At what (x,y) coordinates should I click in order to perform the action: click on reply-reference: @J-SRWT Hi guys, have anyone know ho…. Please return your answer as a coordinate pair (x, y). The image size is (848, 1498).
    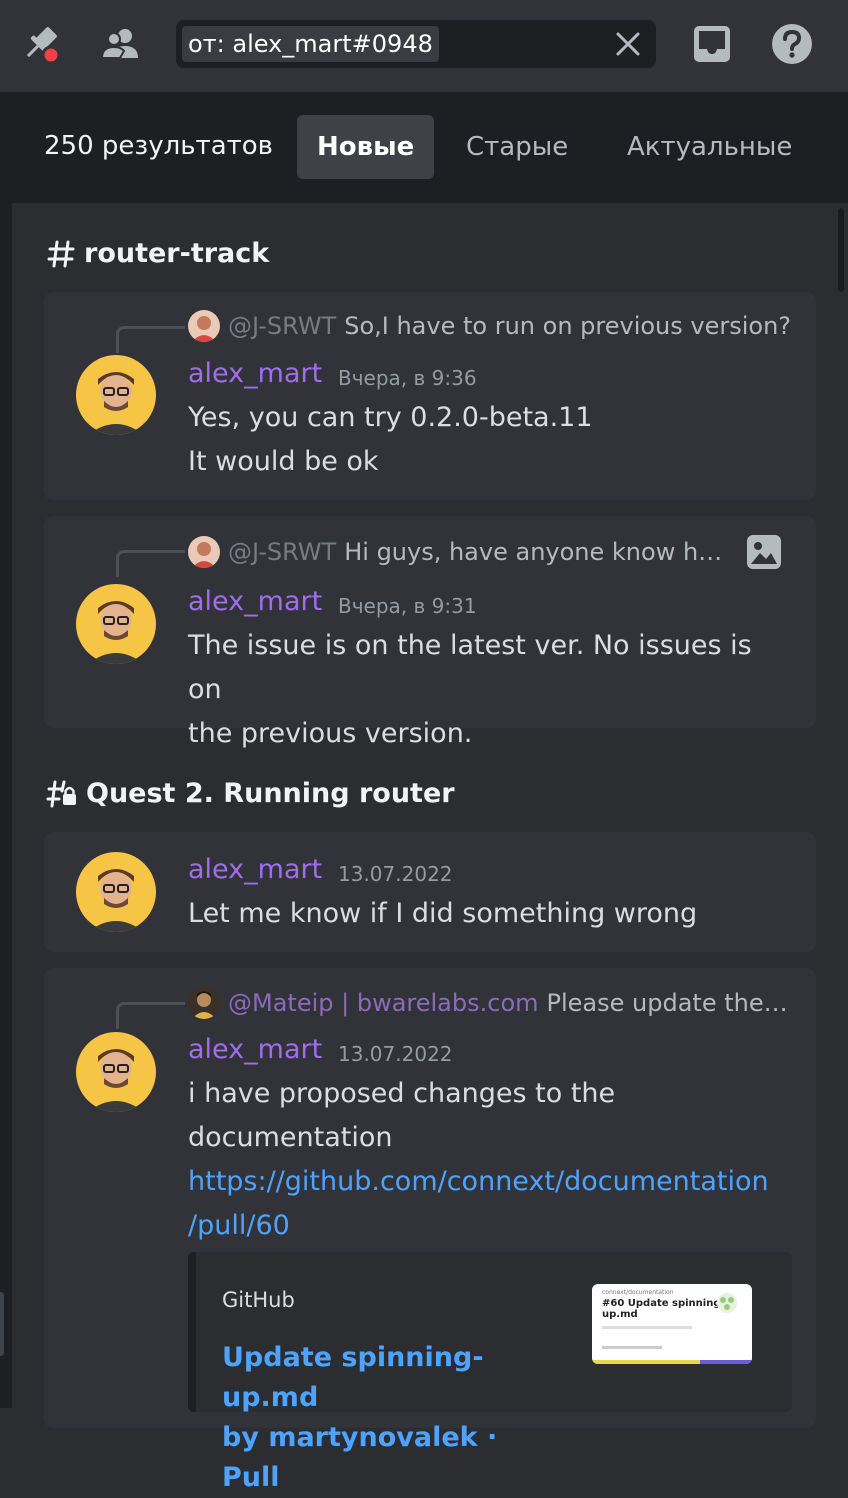
    Looking at the image, I should click on (458, 552).